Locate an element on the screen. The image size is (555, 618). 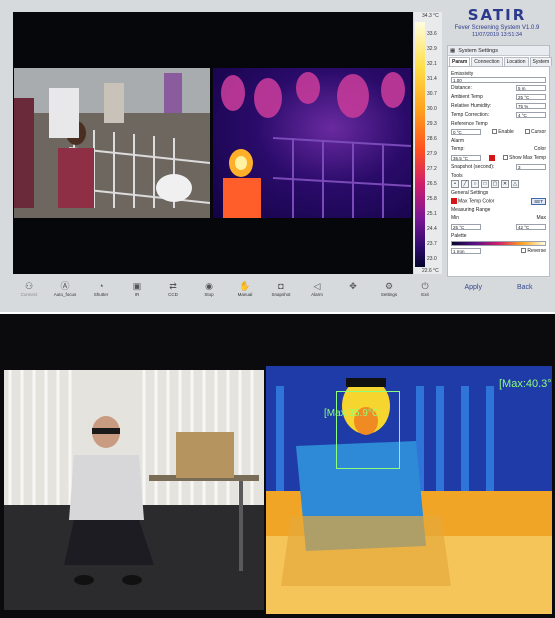
manual-button: ✋ Manual is located at coordinates (245, 288).